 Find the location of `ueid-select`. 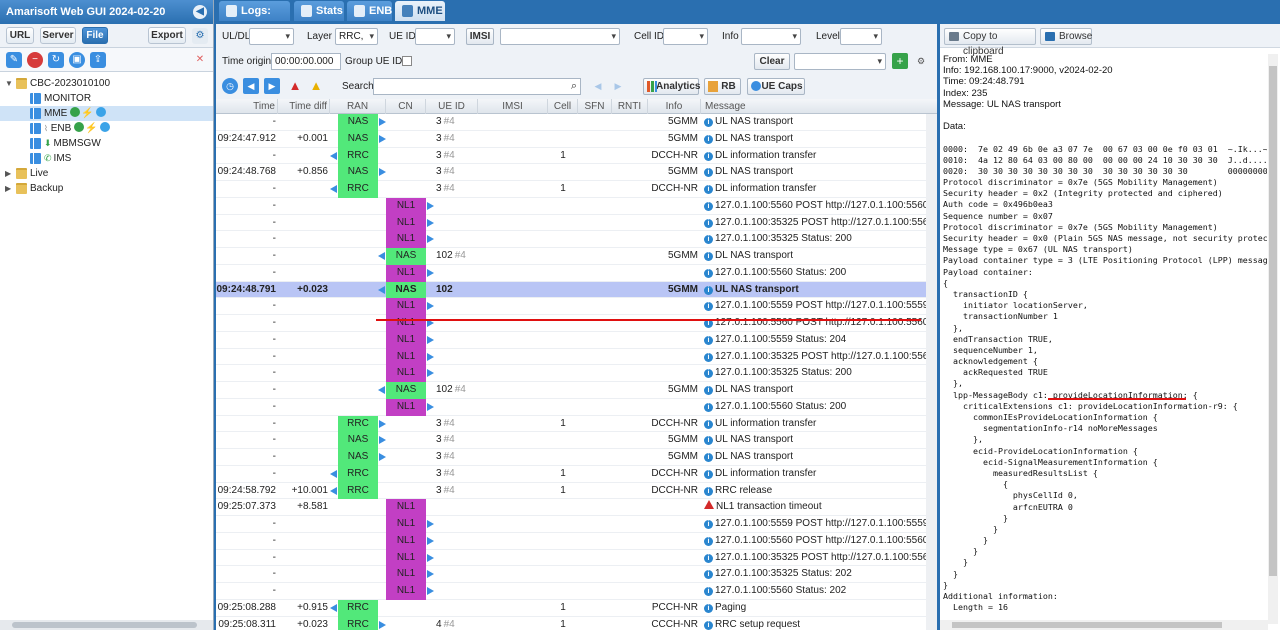

ueid-select is located at coordinates (435, 36).